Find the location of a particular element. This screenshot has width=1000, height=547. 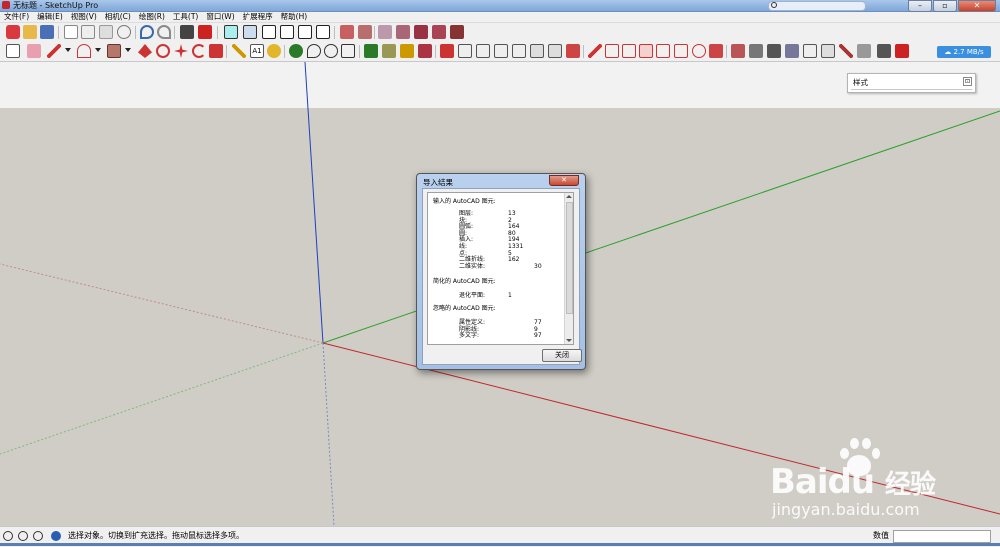

paste-icon is located at coordinates (106, 32).